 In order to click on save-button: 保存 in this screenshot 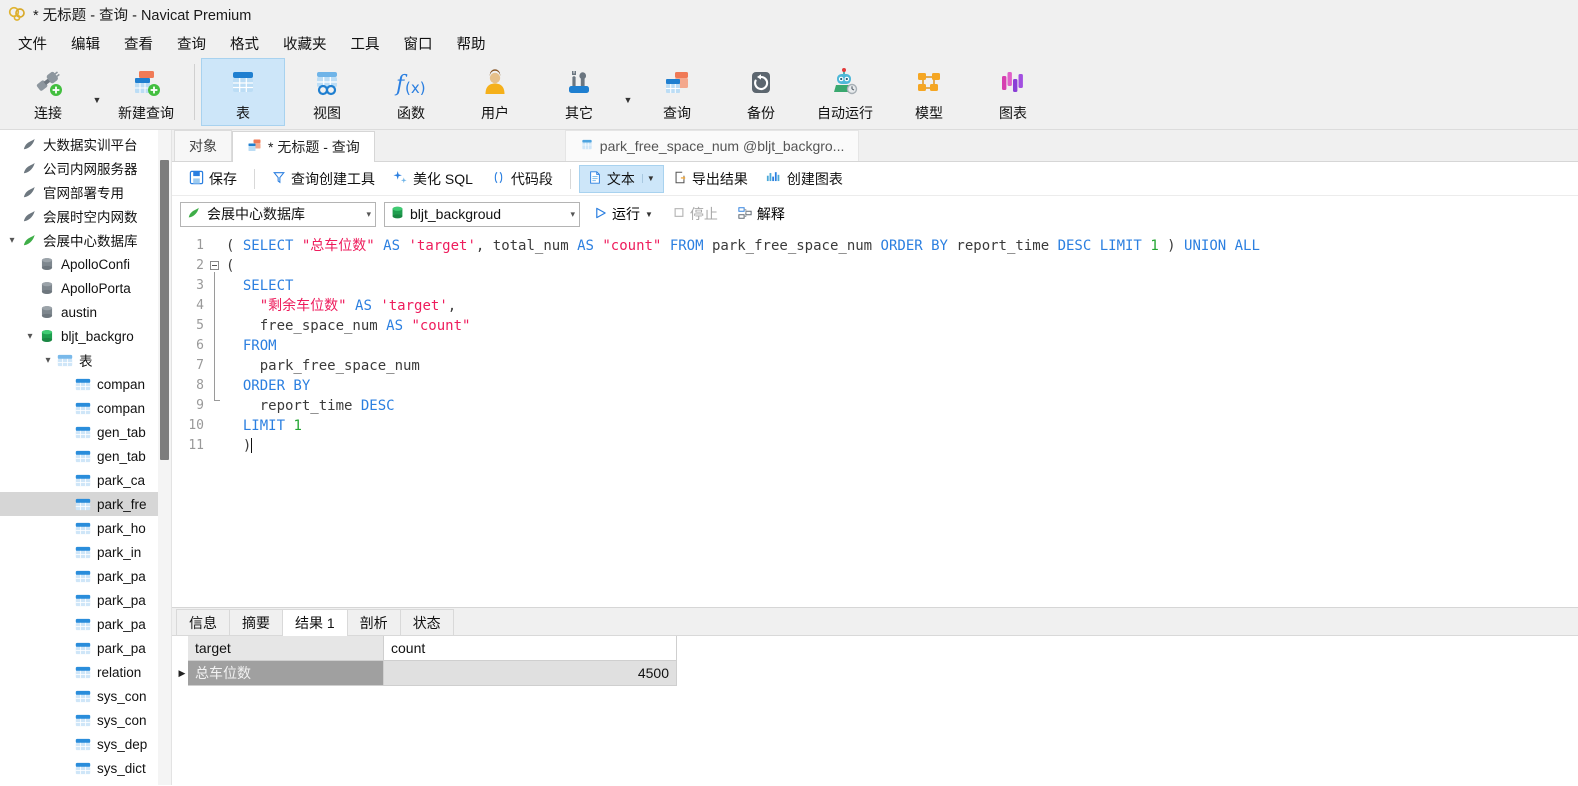, I will do `click(213, 179)`.